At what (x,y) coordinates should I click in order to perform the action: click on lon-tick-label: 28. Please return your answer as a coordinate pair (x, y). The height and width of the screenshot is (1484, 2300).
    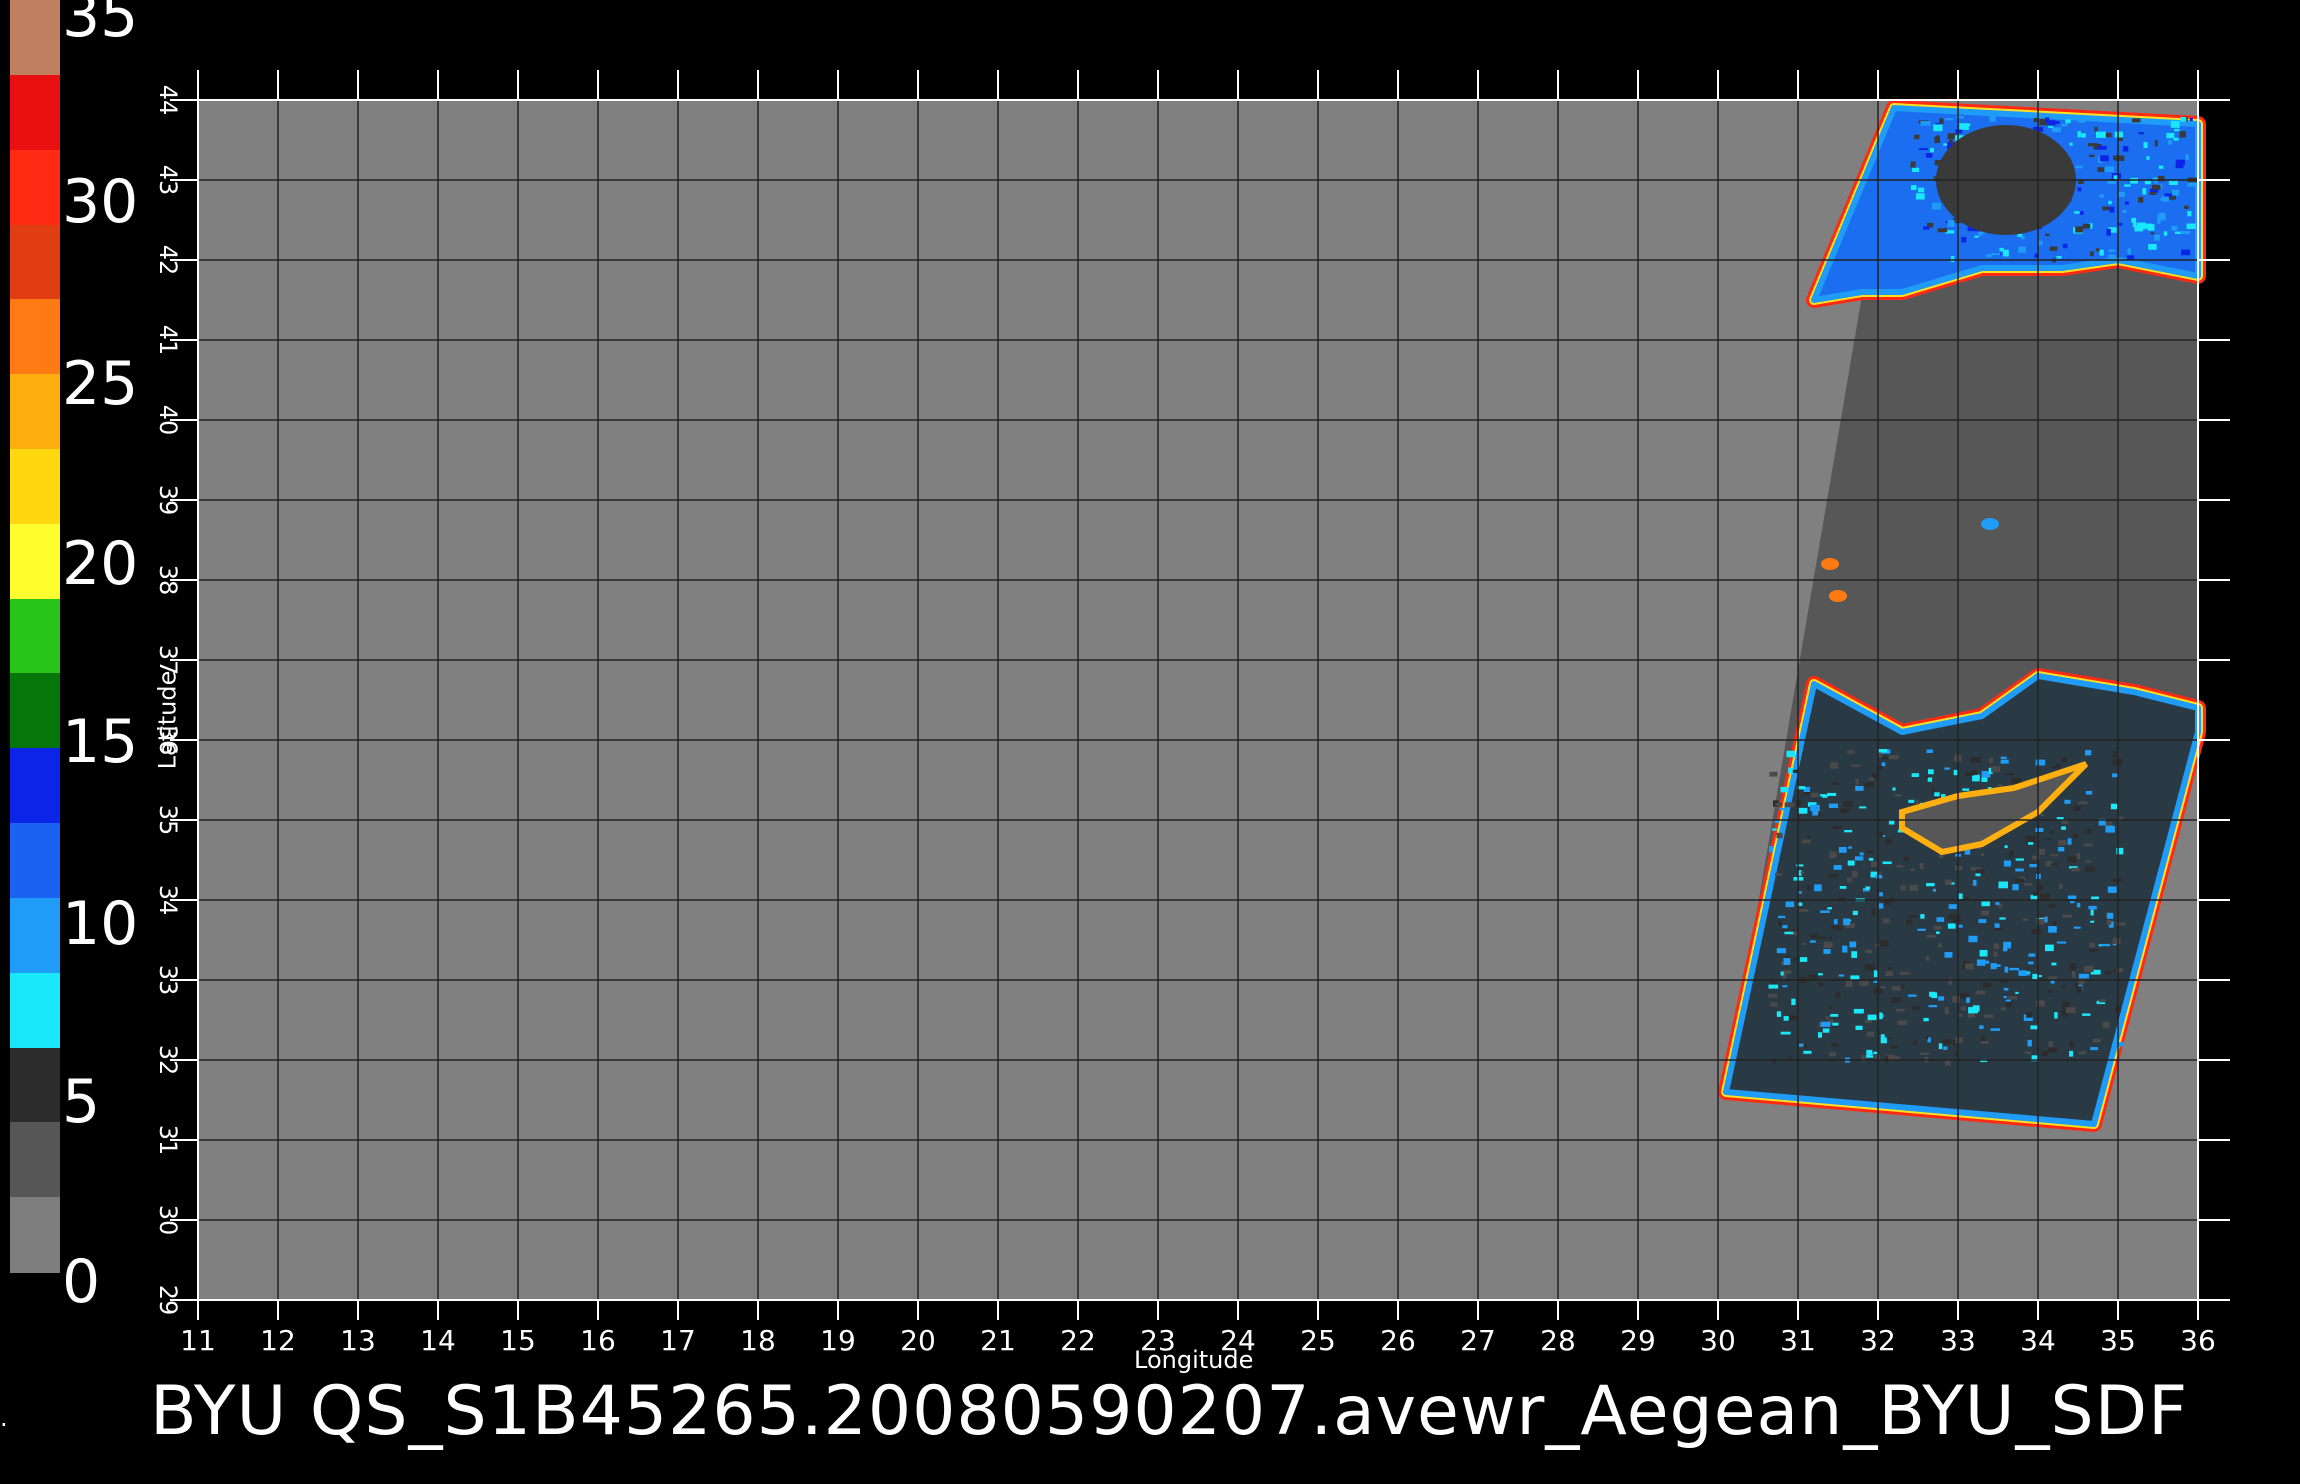
    Looking at the image, I should click on (1558, 1340).